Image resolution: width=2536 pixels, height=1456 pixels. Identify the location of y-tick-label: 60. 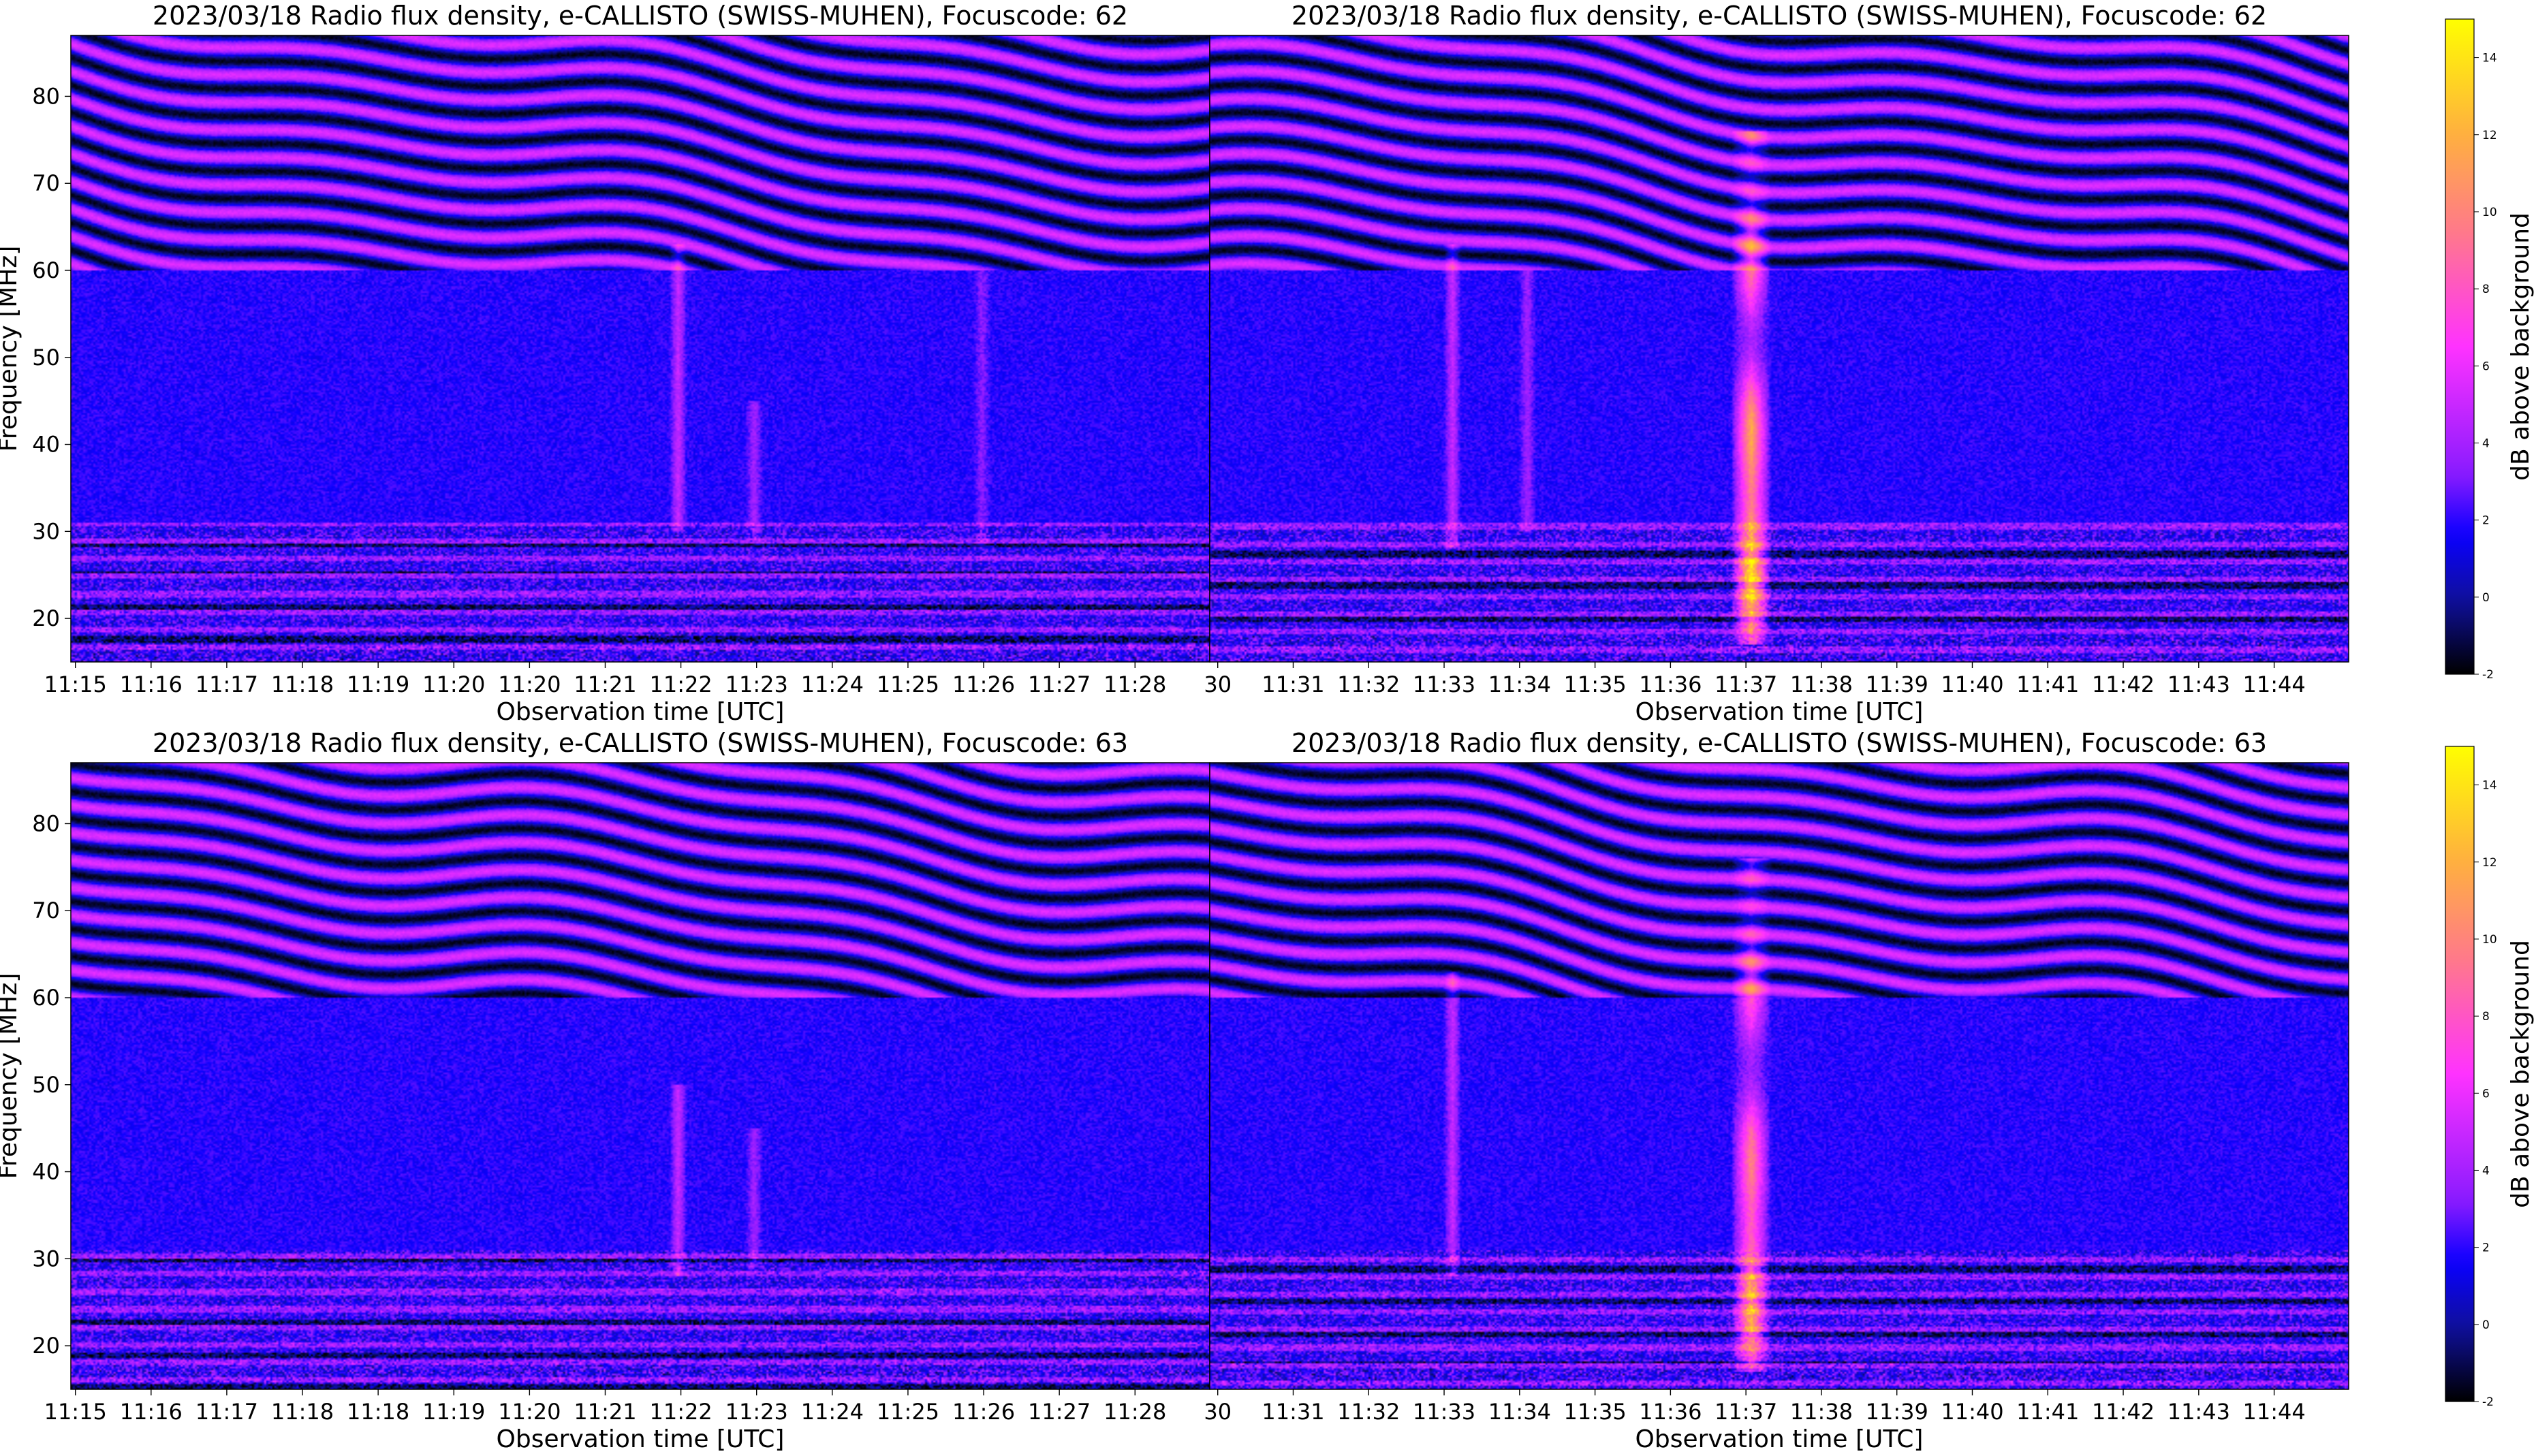
(46, 270).